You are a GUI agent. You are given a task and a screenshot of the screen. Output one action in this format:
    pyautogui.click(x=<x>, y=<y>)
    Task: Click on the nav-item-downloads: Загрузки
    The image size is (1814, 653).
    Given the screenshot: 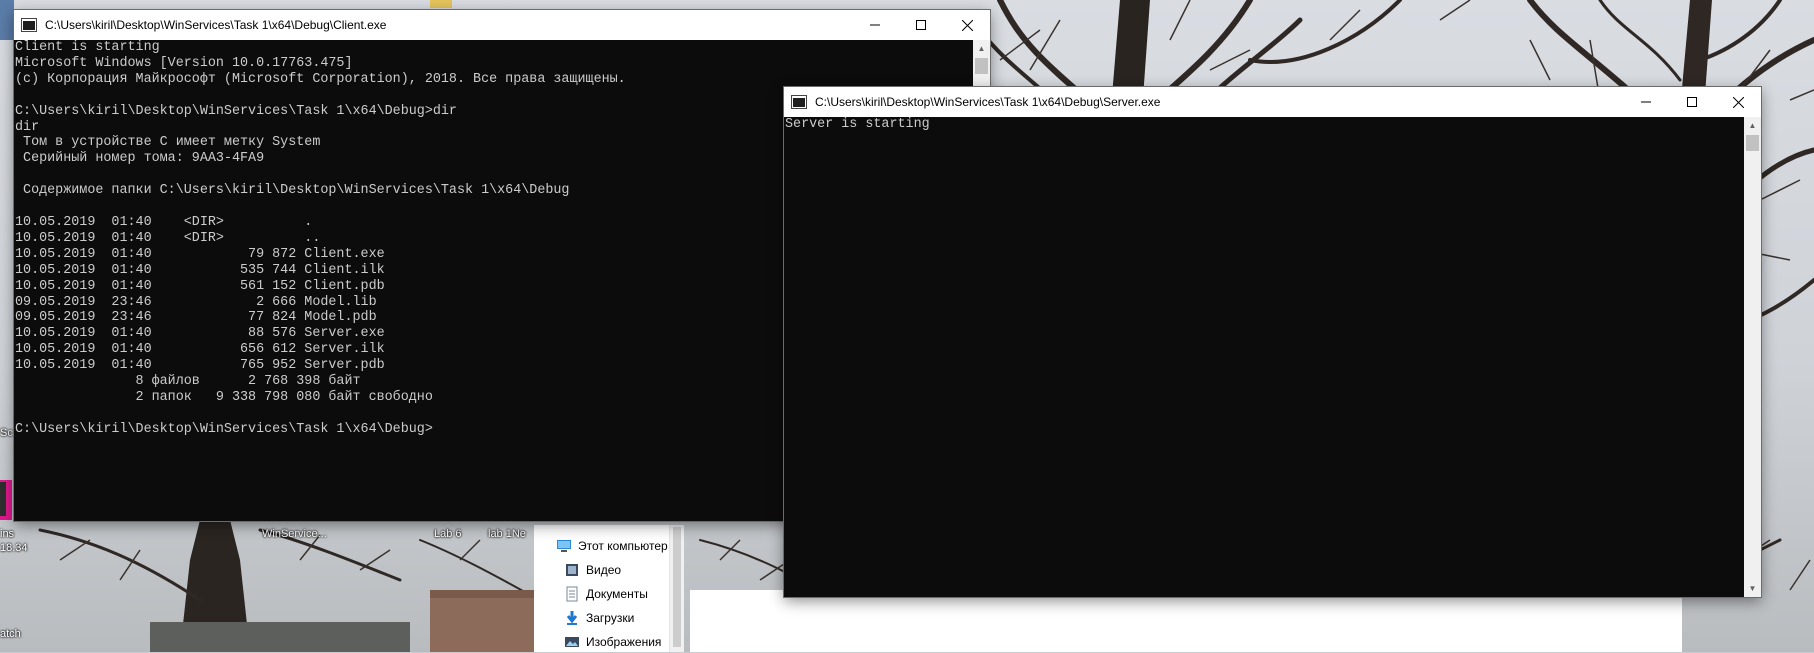 What is the action you would take?
    pyautogui.click(x=599, y=618)
    